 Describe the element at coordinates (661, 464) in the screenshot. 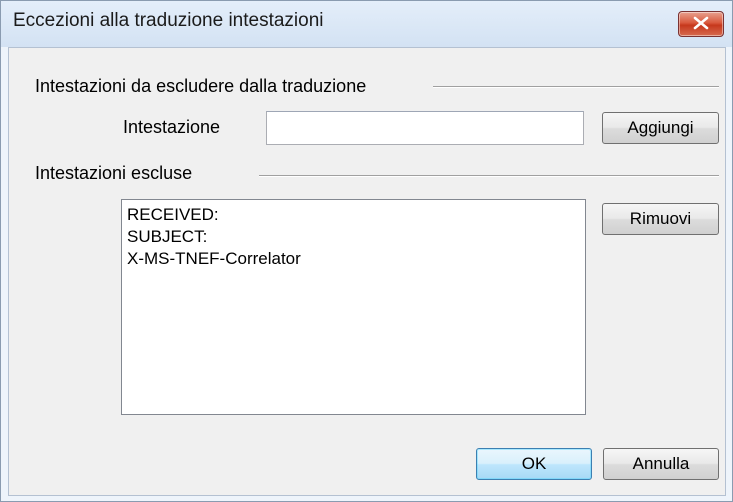

I see `cancel-button: Annulla` at that location.